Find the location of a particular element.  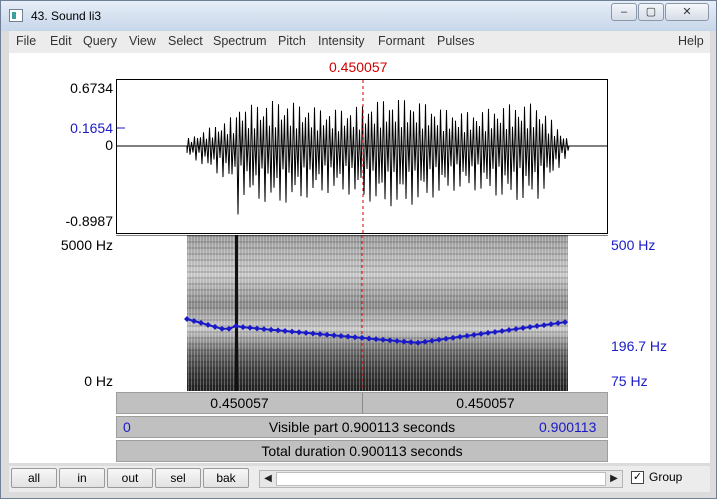

menu-edit: Edit is located at coordinates (61, 41).